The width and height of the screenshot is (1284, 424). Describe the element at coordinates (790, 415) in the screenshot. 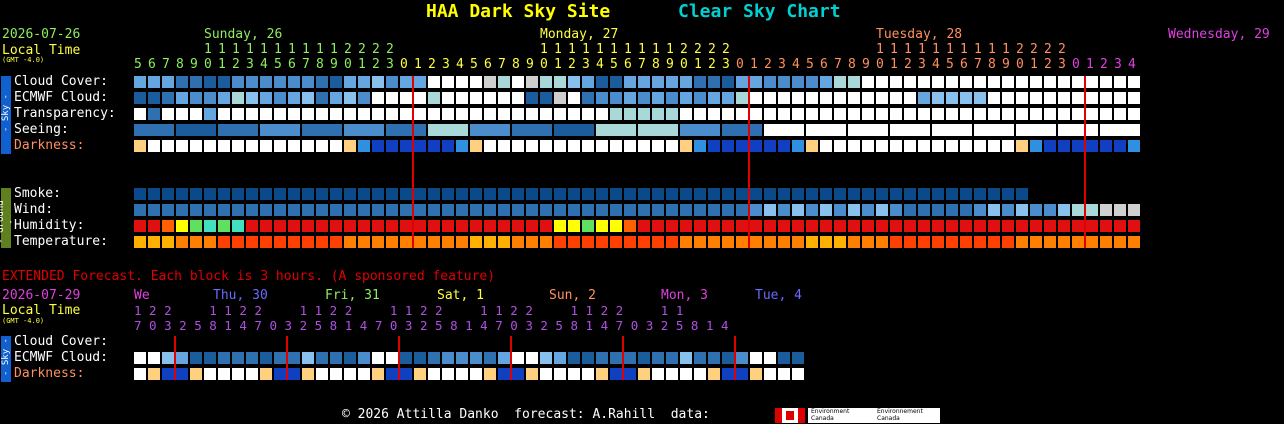

I see `canada-flag-icon` at that location.